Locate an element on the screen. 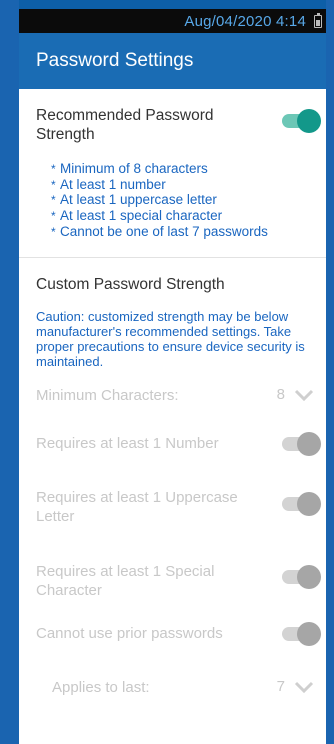 The image size is (334, 744). status-time: Aug/04/2020 4:14 is located at coordinates (245, 21).